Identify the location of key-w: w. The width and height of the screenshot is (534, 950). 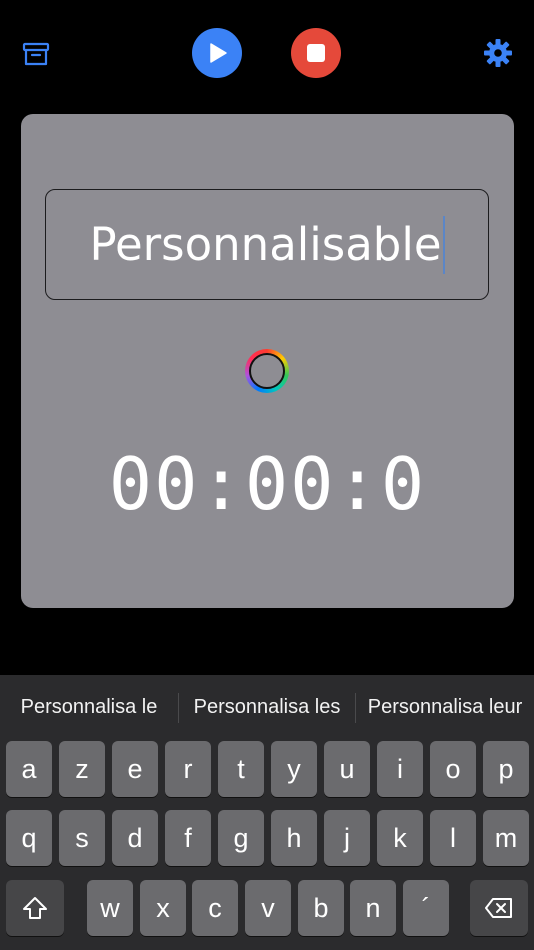
(110, 908).